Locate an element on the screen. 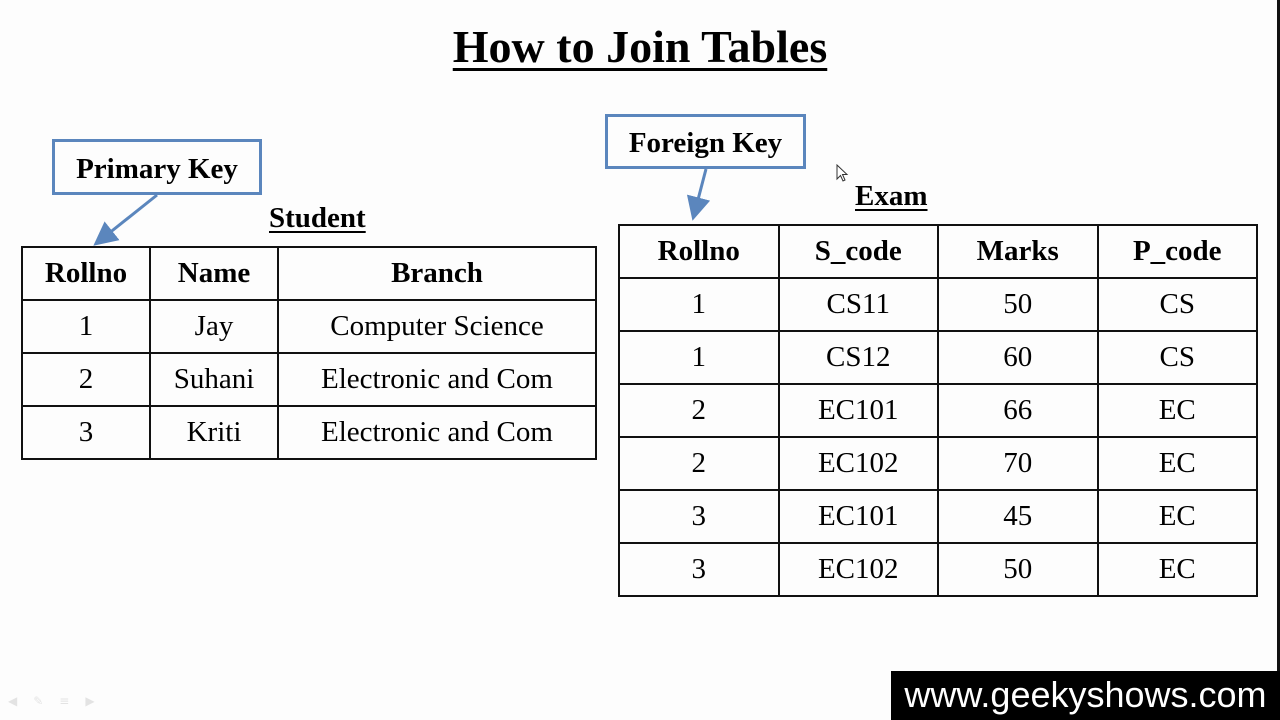 This screenshot has height=720, width=1280. table-row: 2 Suhani Electronic and Com is located at coordinates (309, 379).